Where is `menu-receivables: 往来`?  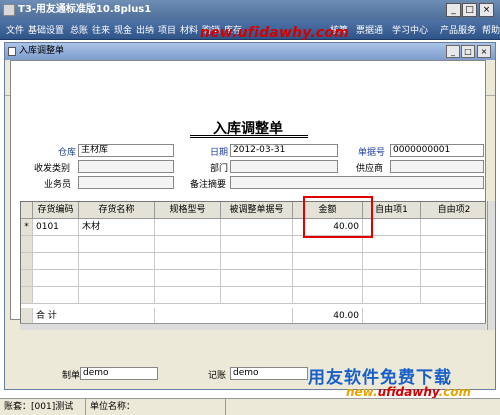
menu-receivables: 往来 is located at coordinates (101, 29).